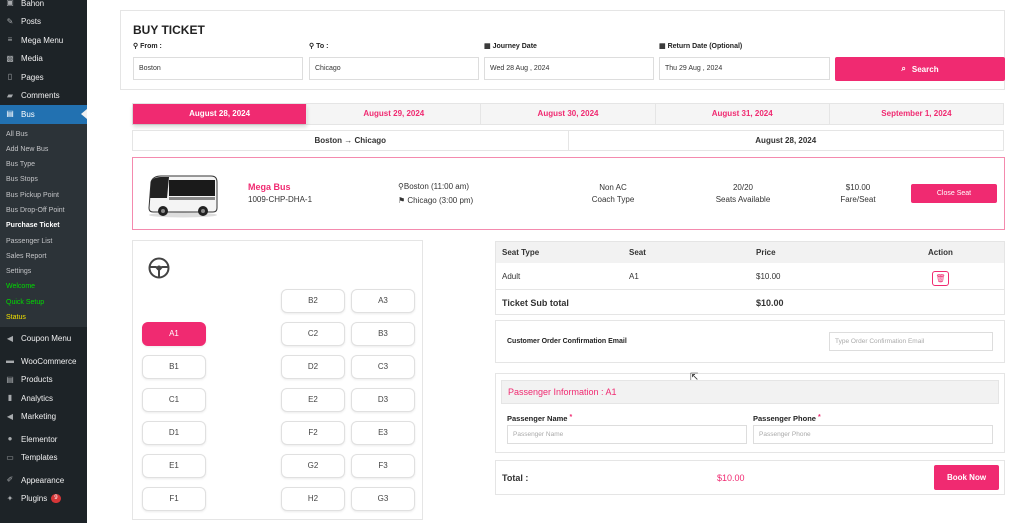 The width and height of the screenshot is (1024, 523). Describe the element at coordinates (10, 4) in the screenshot. I see `bus-icon: ▣` at that location.